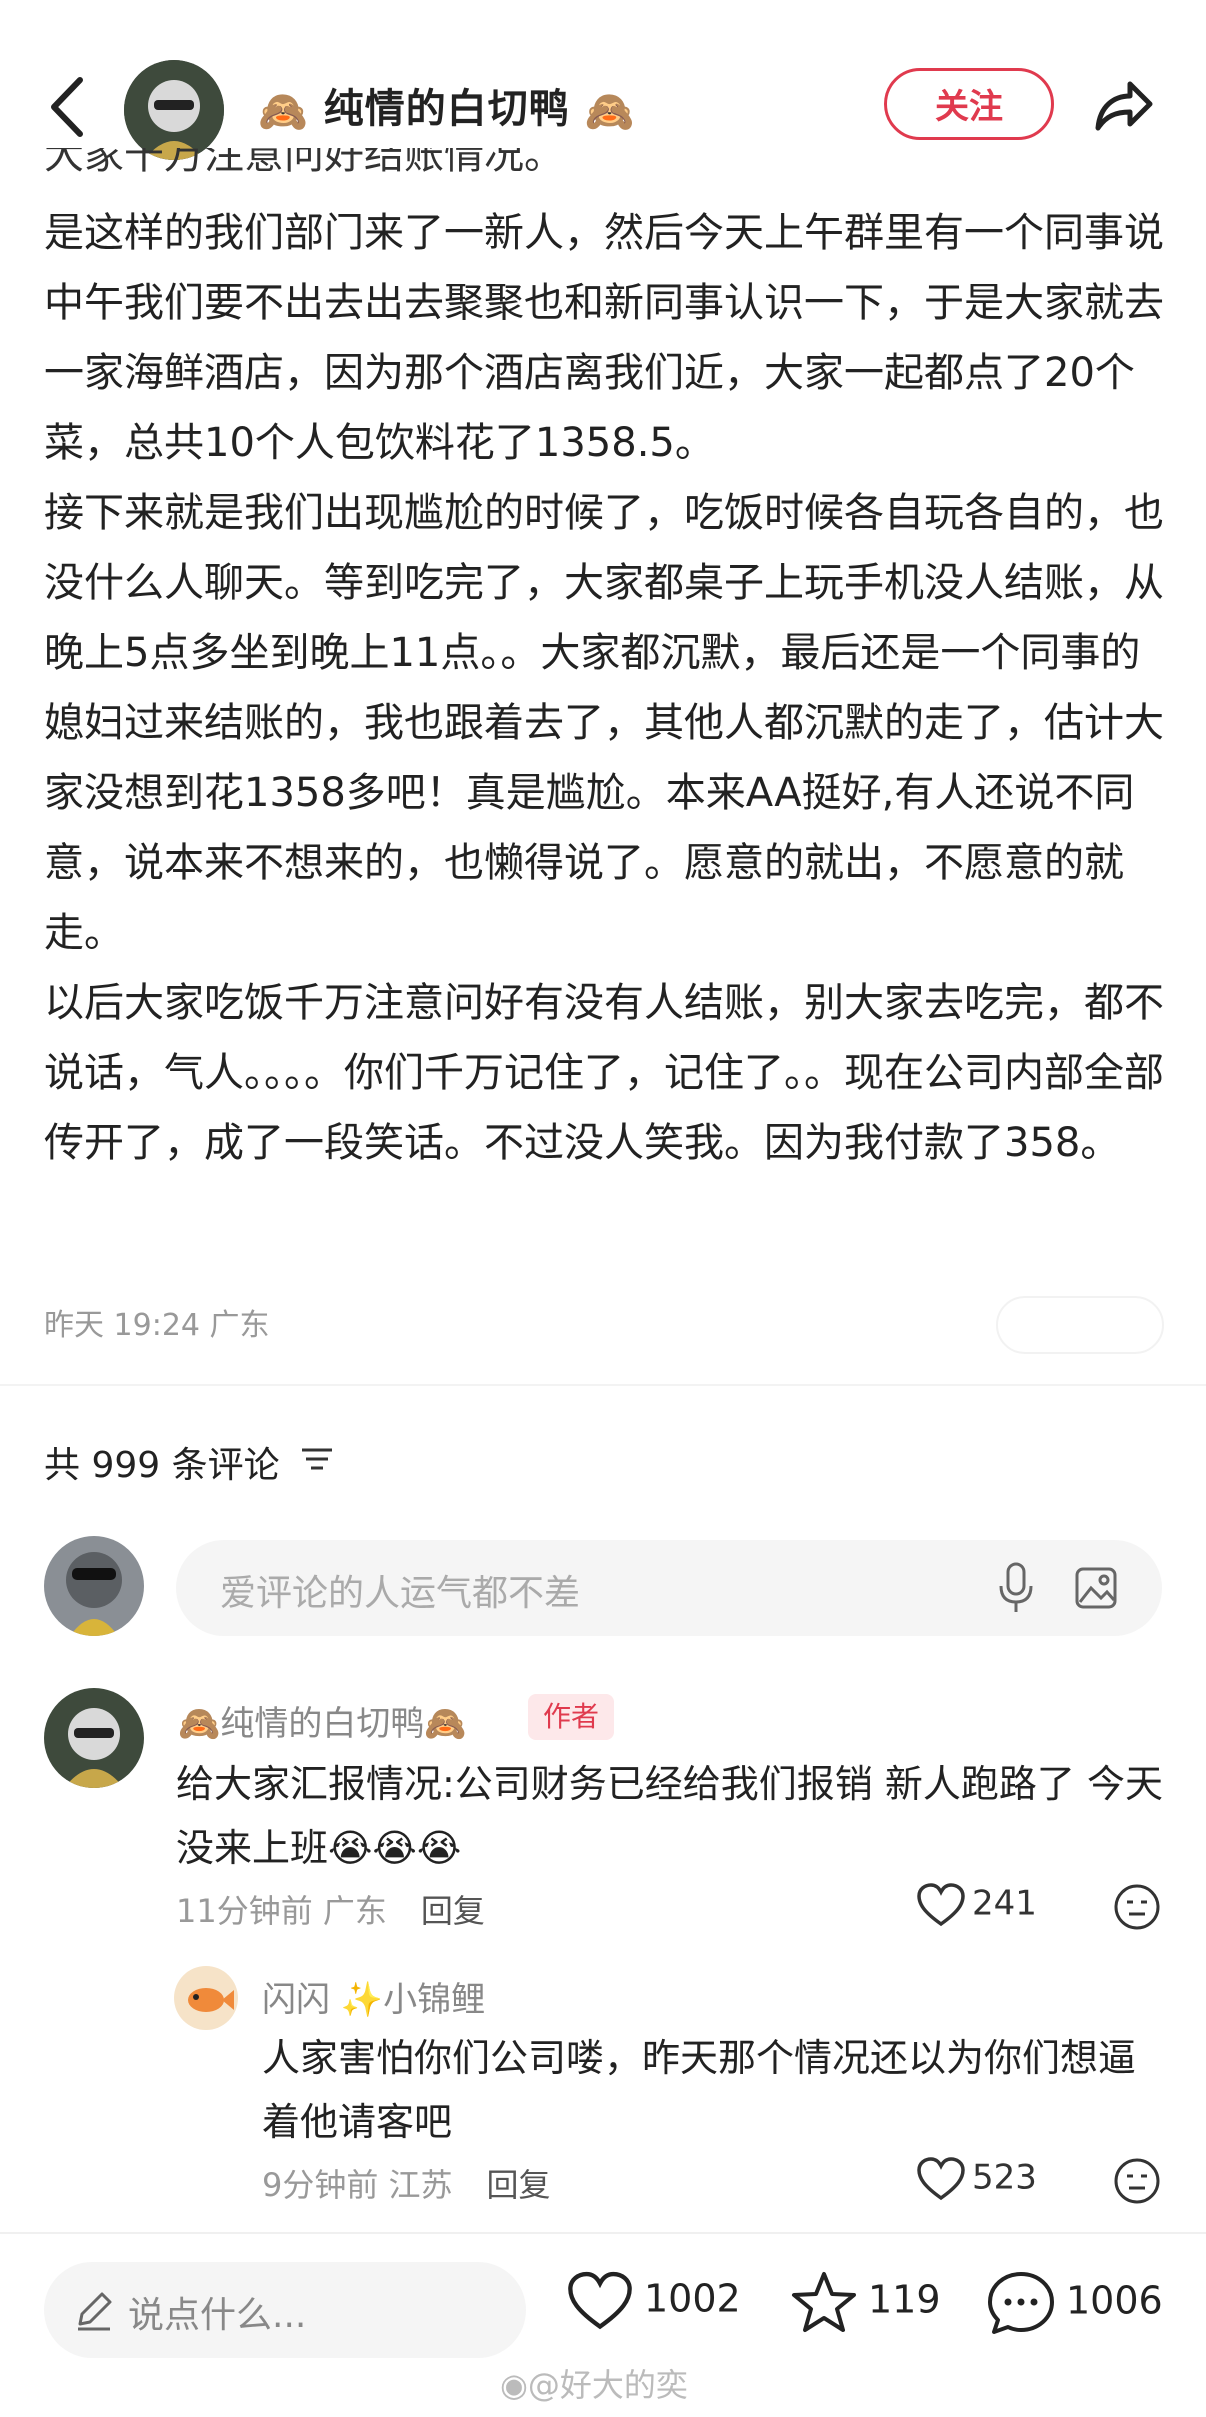 The image size is (1206, 2417). Describe the element at coordinates (1074, 2303) in the screenshot. I see `comment-button: 1006` at that location.